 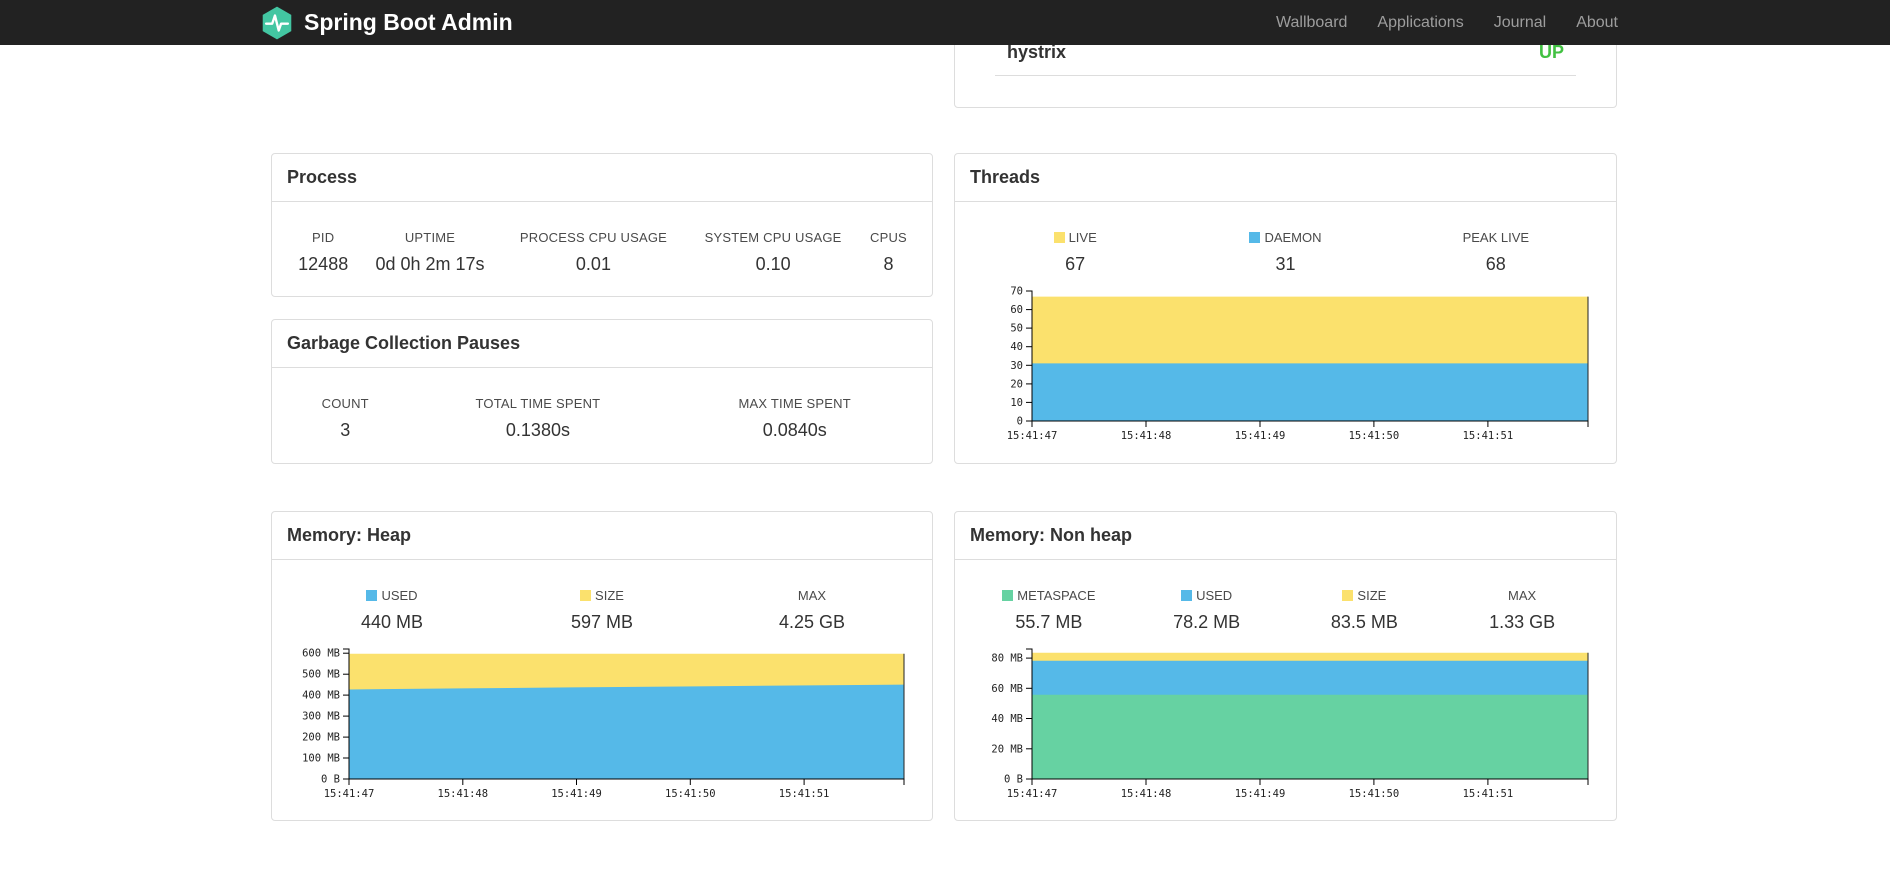 What do you see at coordinates (1496, 252) in the screenshot?
I see `stat-threads-peak-live: PEAK LIVE 68` at bounding box center [1496, 252].